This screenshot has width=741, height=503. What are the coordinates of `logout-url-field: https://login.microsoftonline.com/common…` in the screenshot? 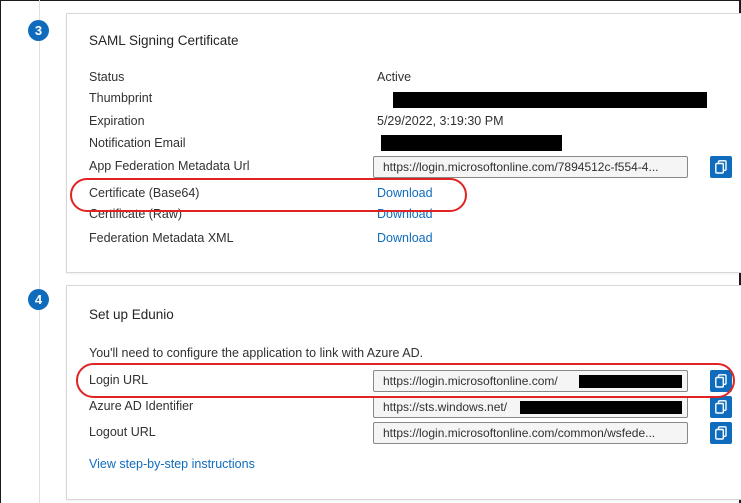 It's located at (530, 433).